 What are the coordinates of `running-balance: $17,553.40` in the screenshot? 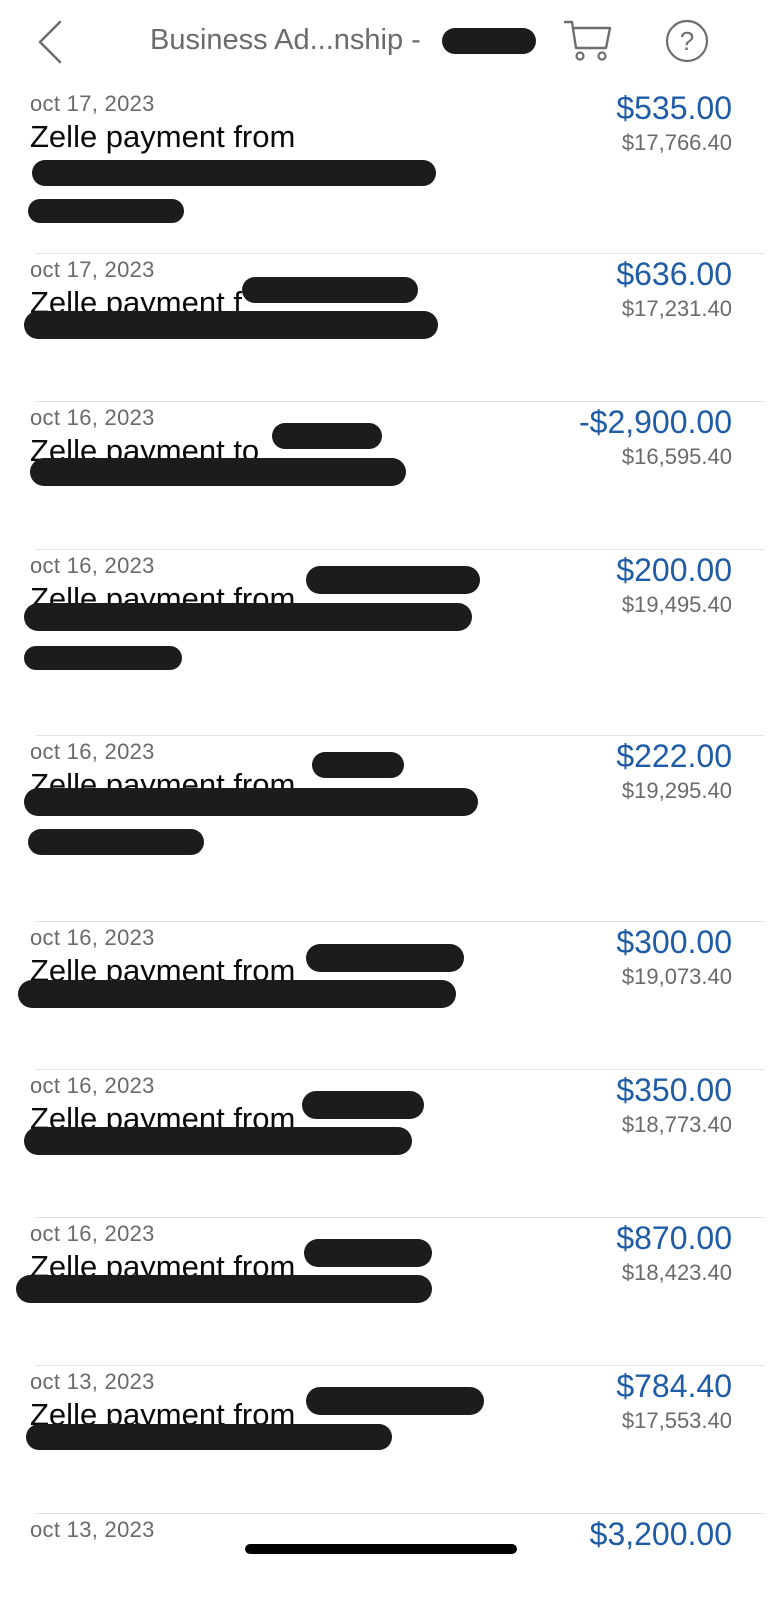 It's located at (676, 1420).